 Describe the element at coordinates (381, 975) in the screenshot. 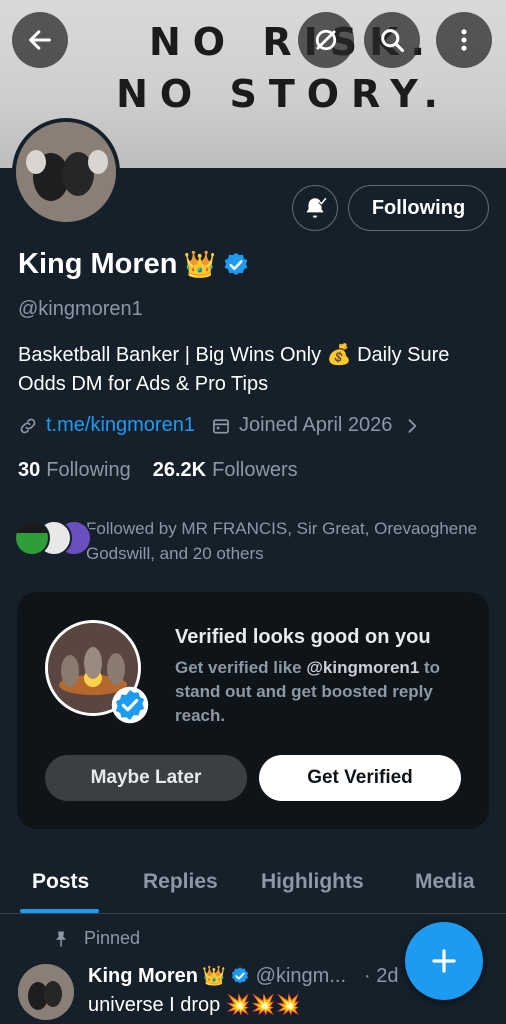

I see `post-timestamp: · 2d` at that location.